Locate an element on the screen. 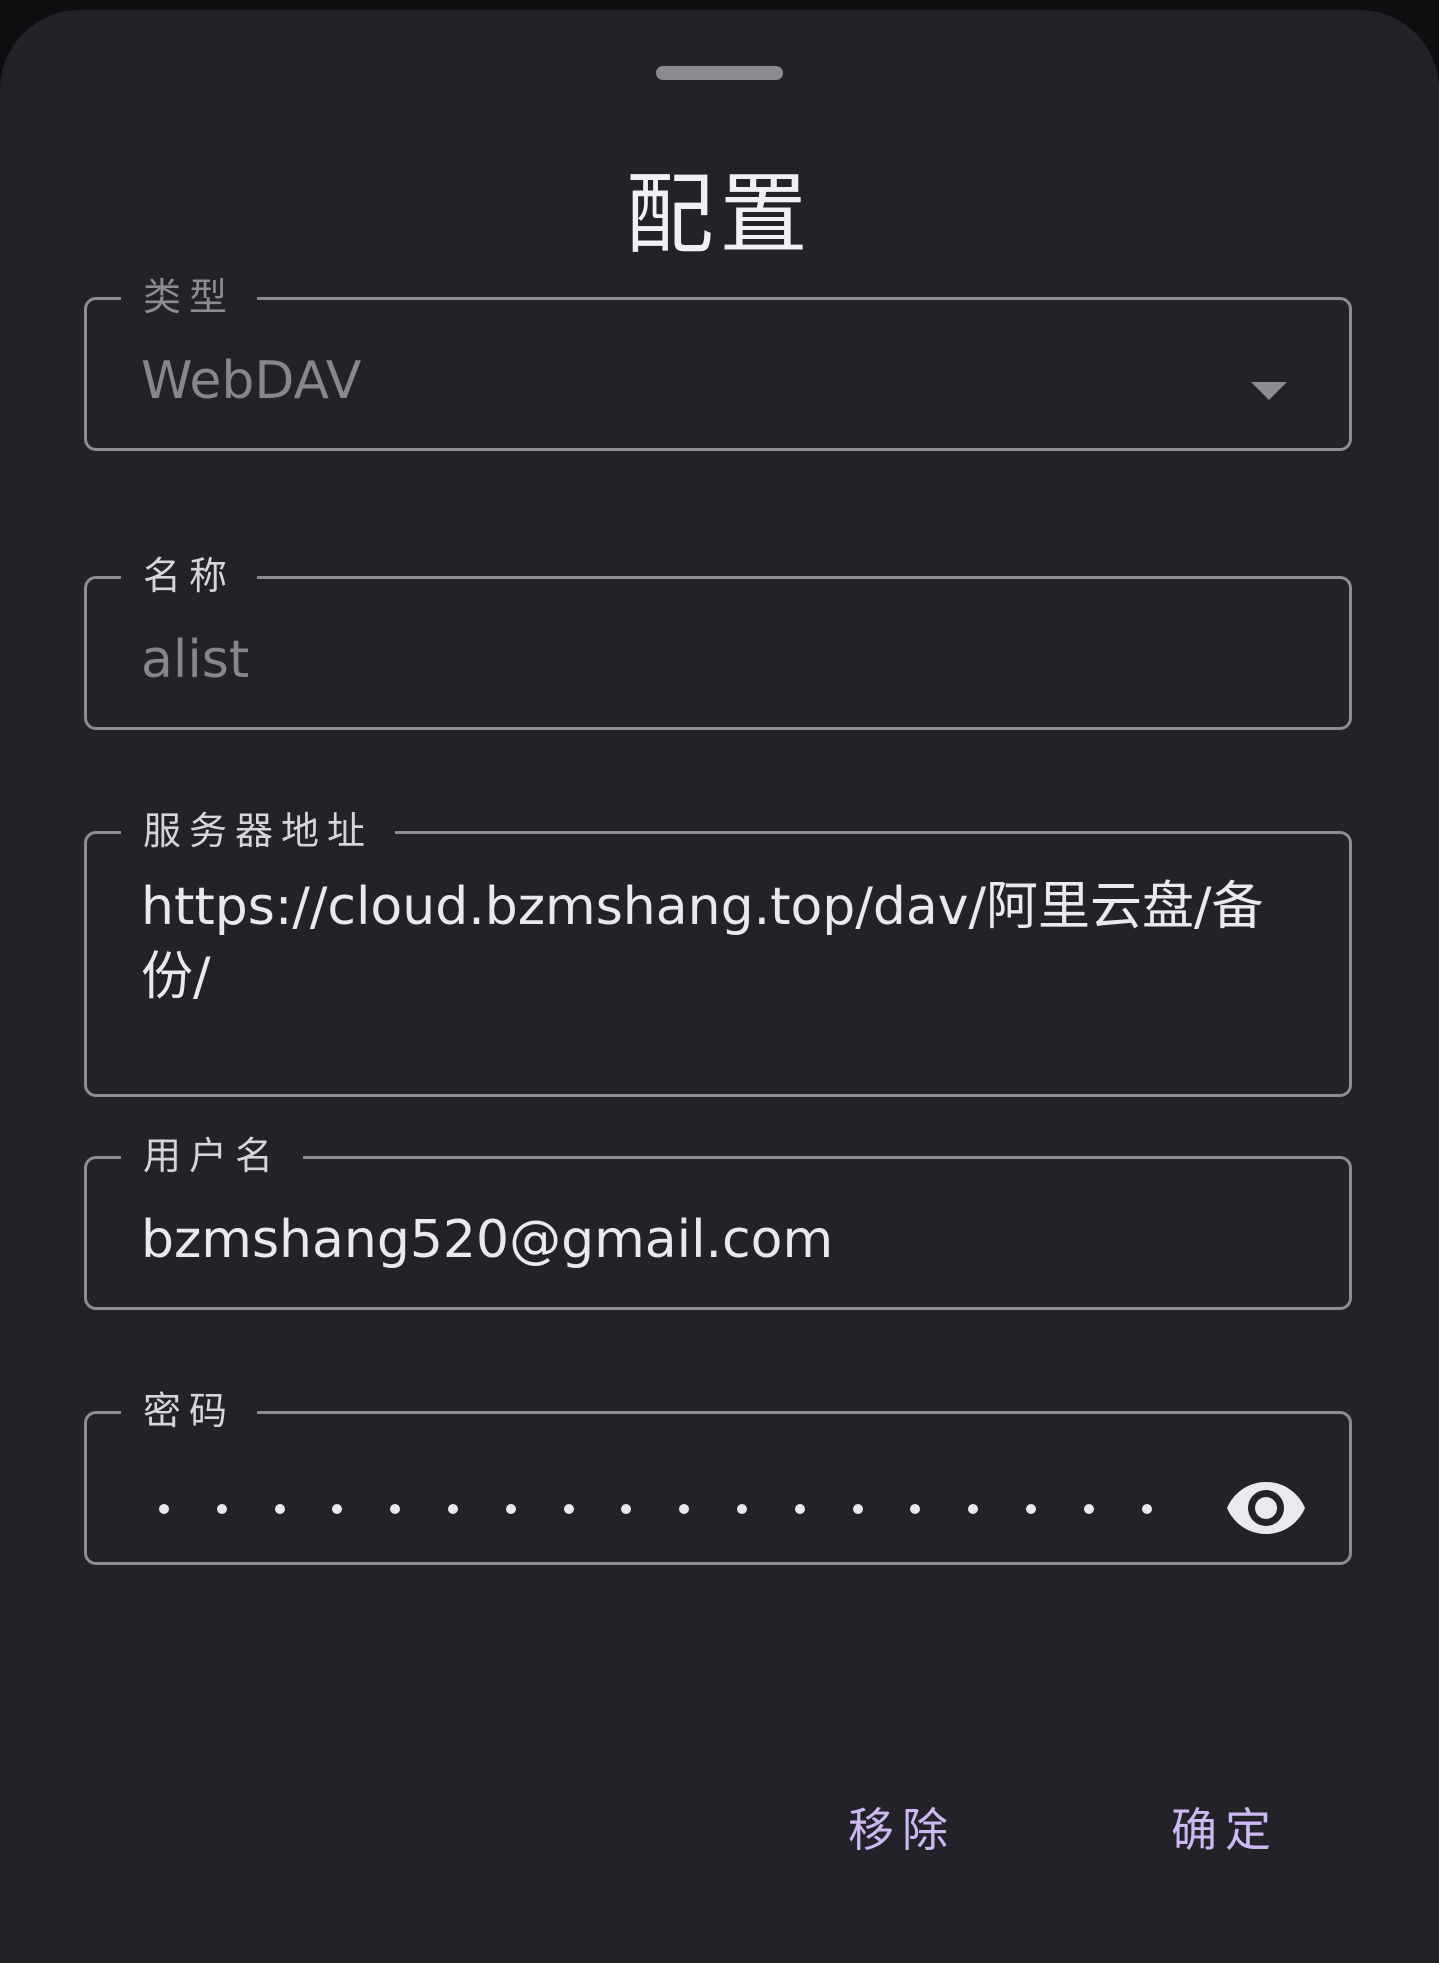 Image resolution: width=1439 pixels, height=1963 pixels. password-field: 密码 is located at coordinates (718, 1475).